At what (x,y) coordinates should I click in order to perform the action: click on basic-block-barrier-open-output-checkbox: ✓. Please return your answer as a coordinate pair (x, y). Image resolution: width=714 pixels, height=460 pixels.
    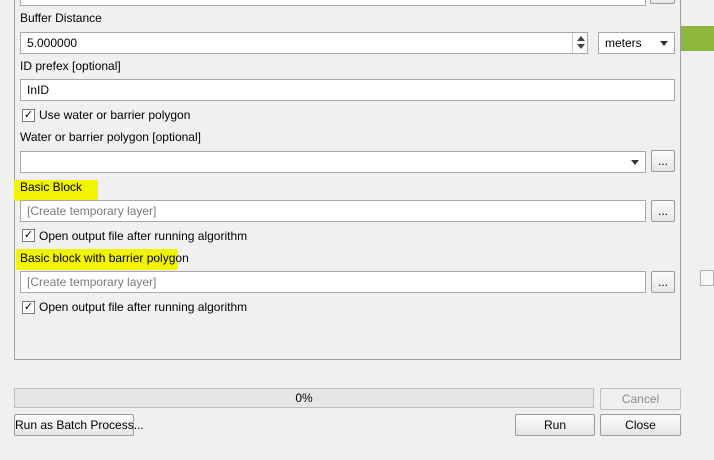
    Looking at the image, I should click on (28, 307).